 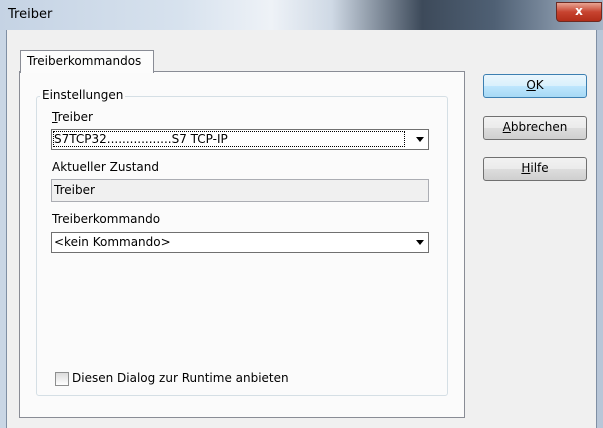 I want to click on window-title: Treiber, so click(x=30, y=14).